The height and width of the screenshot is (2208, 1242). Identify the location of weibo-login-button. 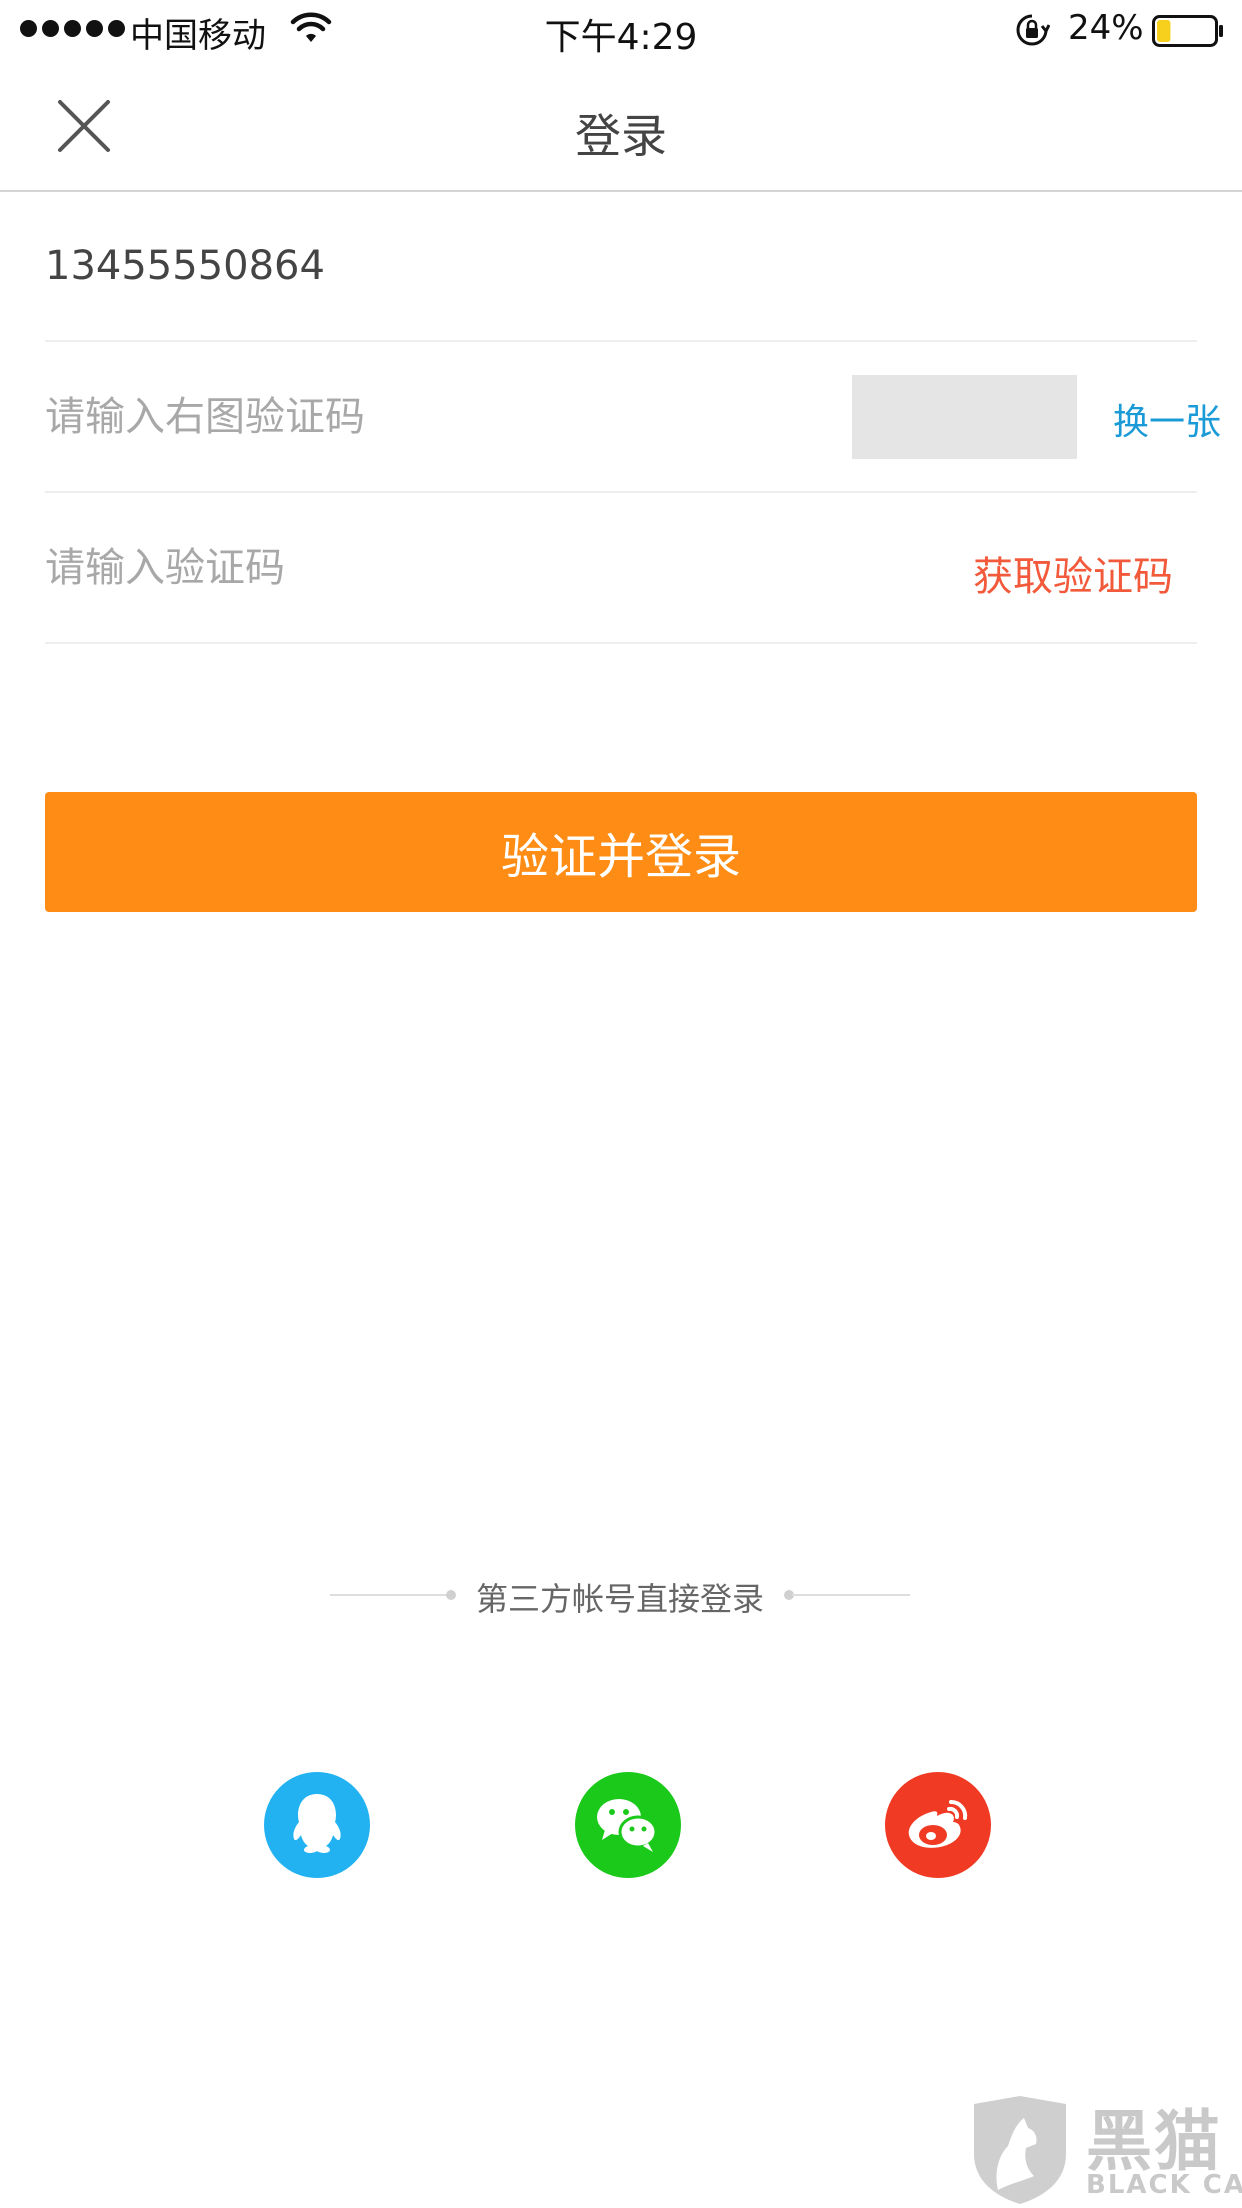
(938, 1825).